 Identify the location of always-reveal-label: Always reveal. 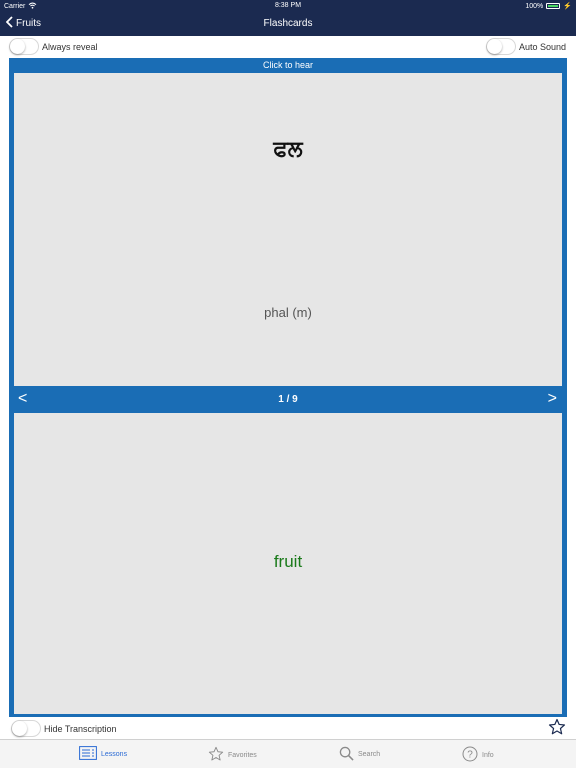
(70, 46).